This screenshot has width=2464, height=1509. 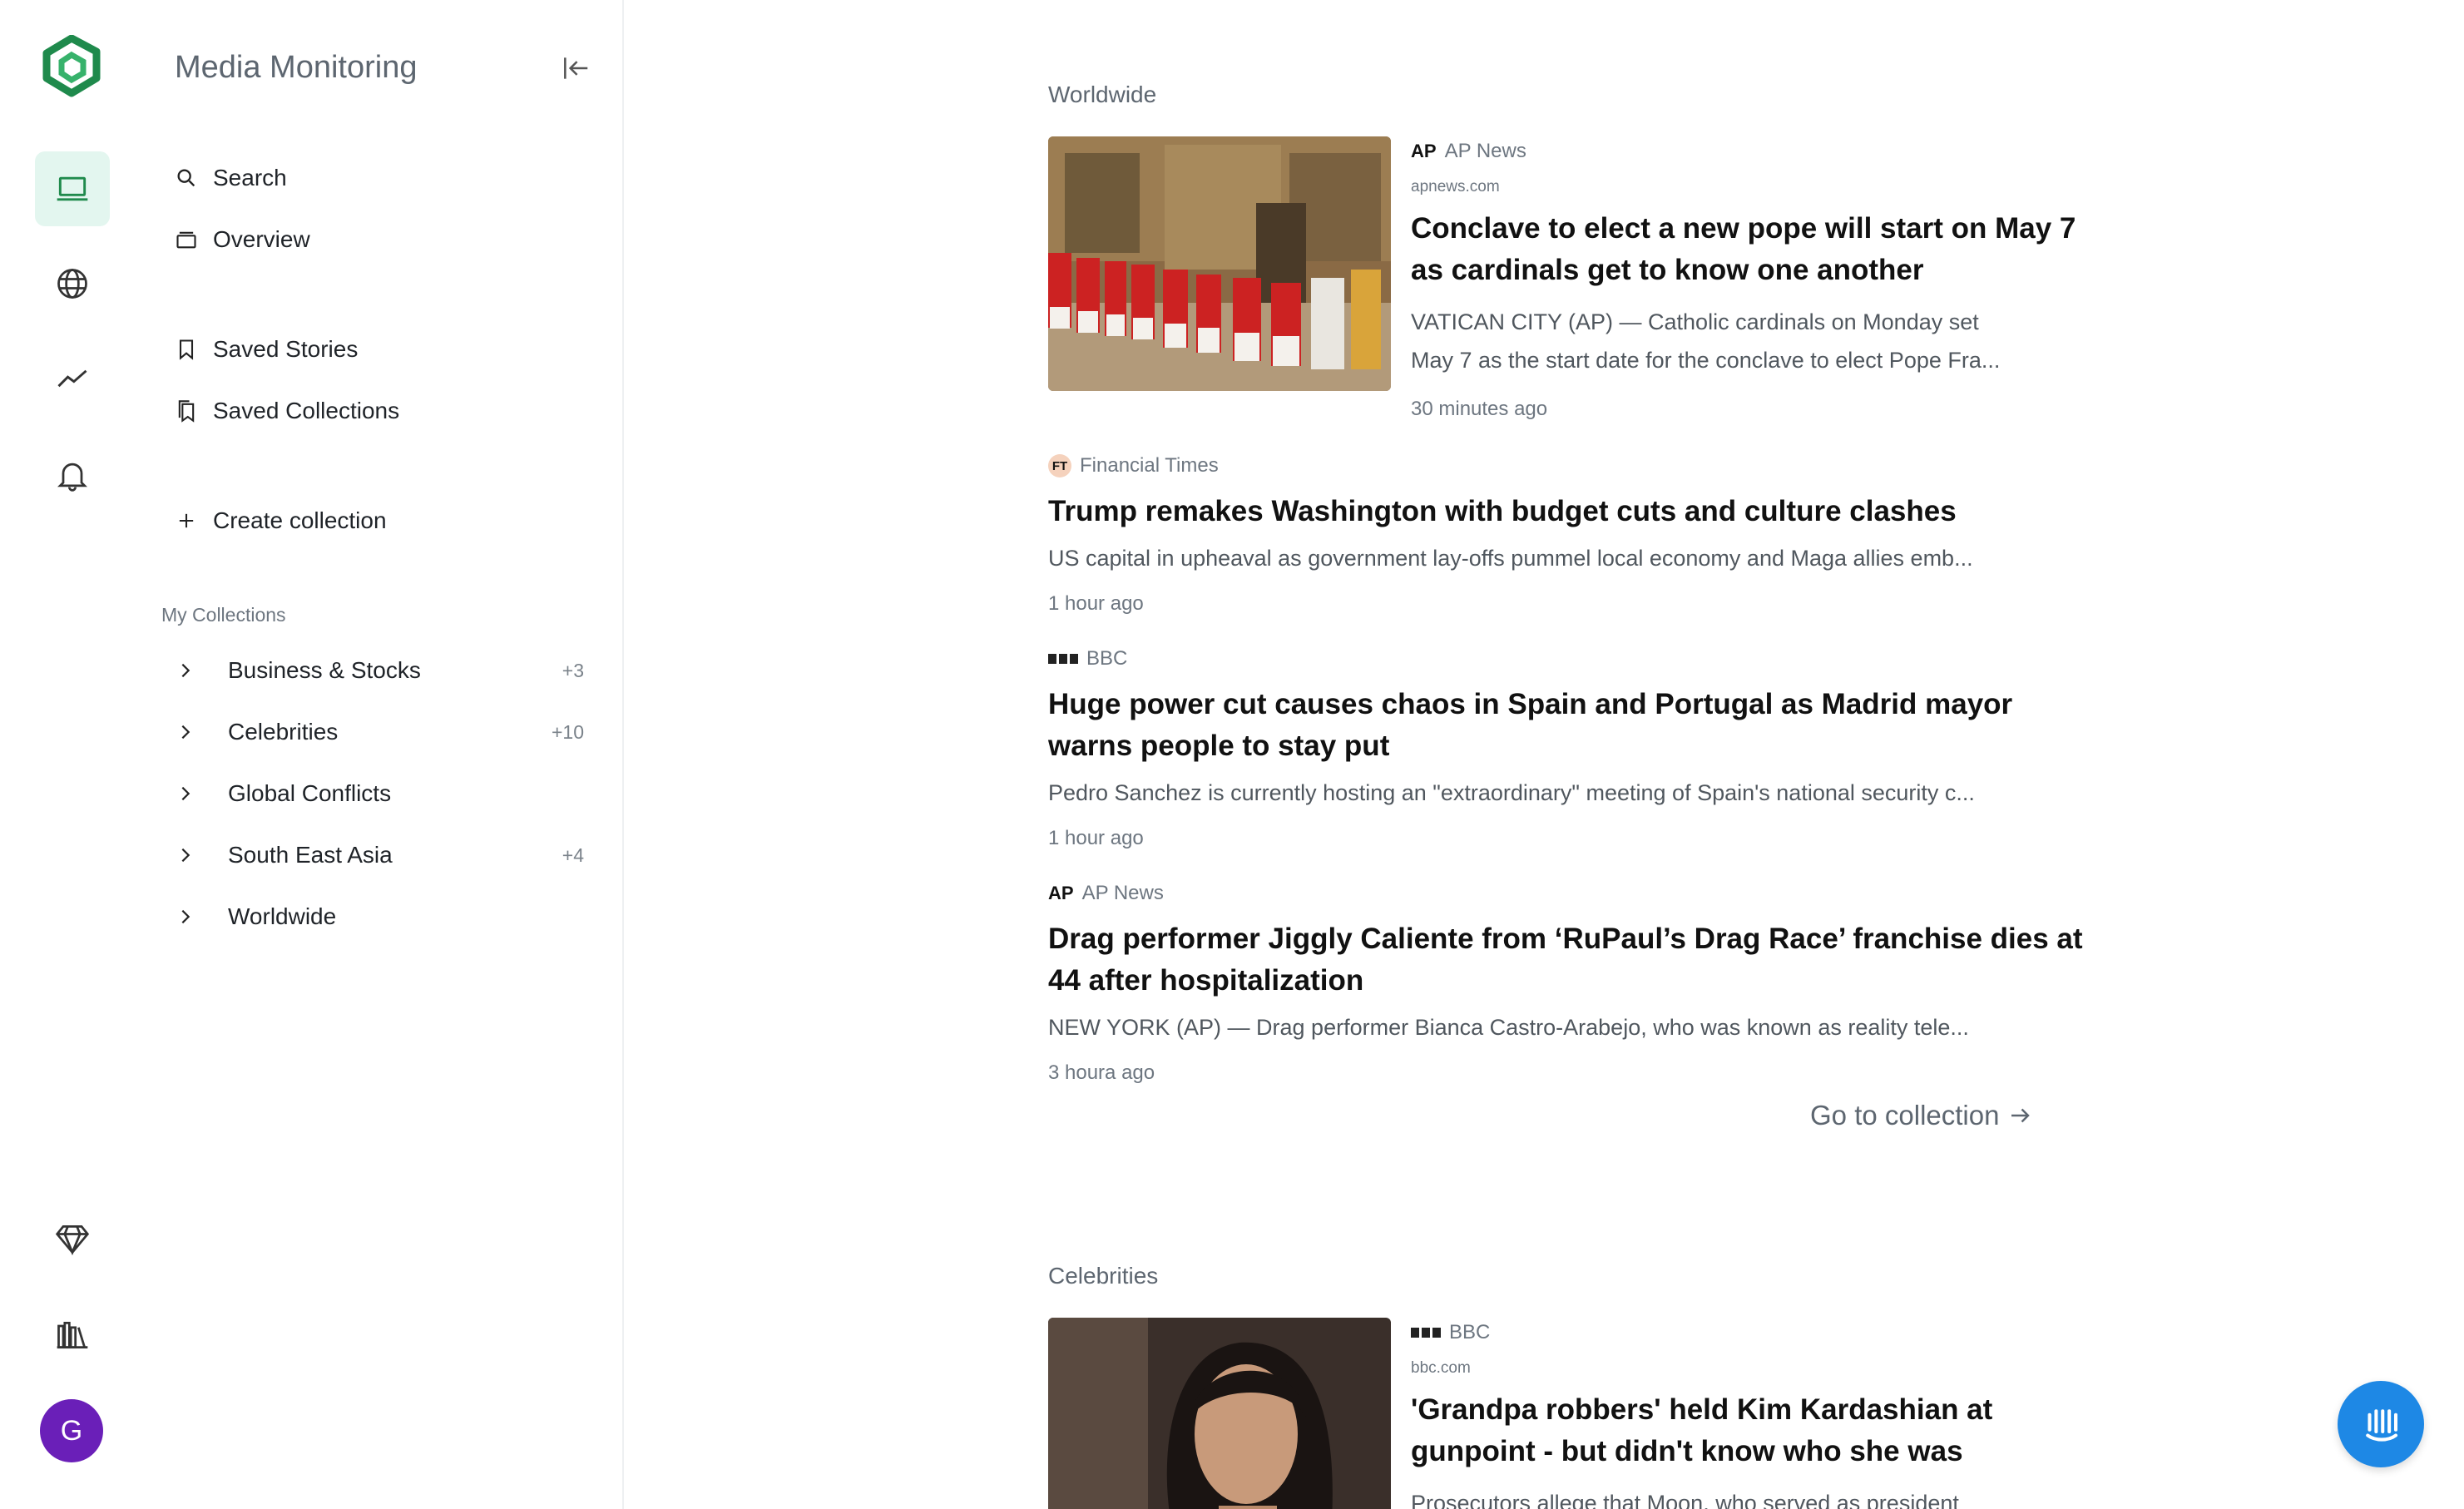 I want to click on chat-assistant-button, so click(x=2381, y=1424).